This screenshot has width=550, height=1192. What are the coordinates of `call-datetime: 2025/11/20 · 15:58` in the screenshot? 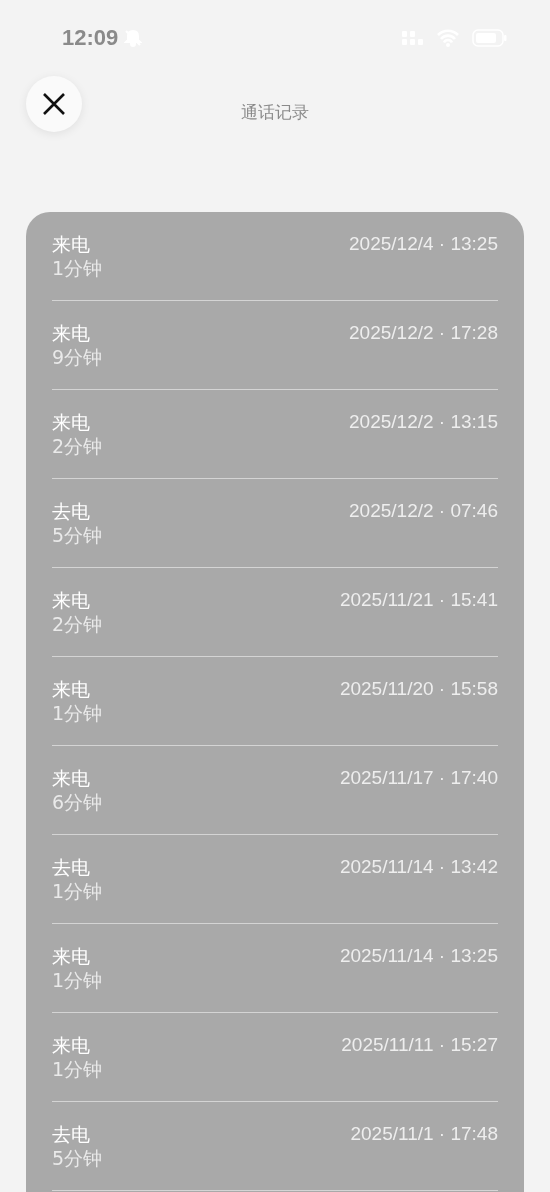 It's located at (418, 689).